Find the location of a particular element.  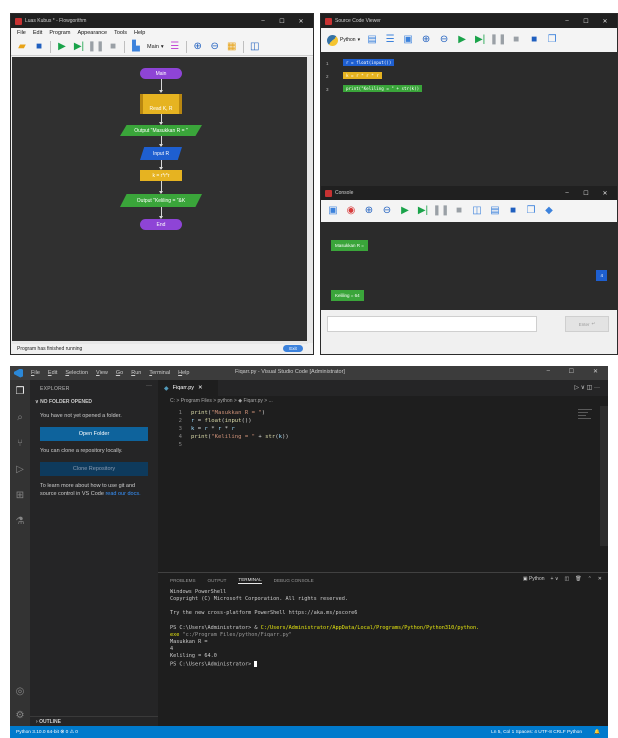

tab-terminal: TERMINAL is located at coordinates (250, 580).